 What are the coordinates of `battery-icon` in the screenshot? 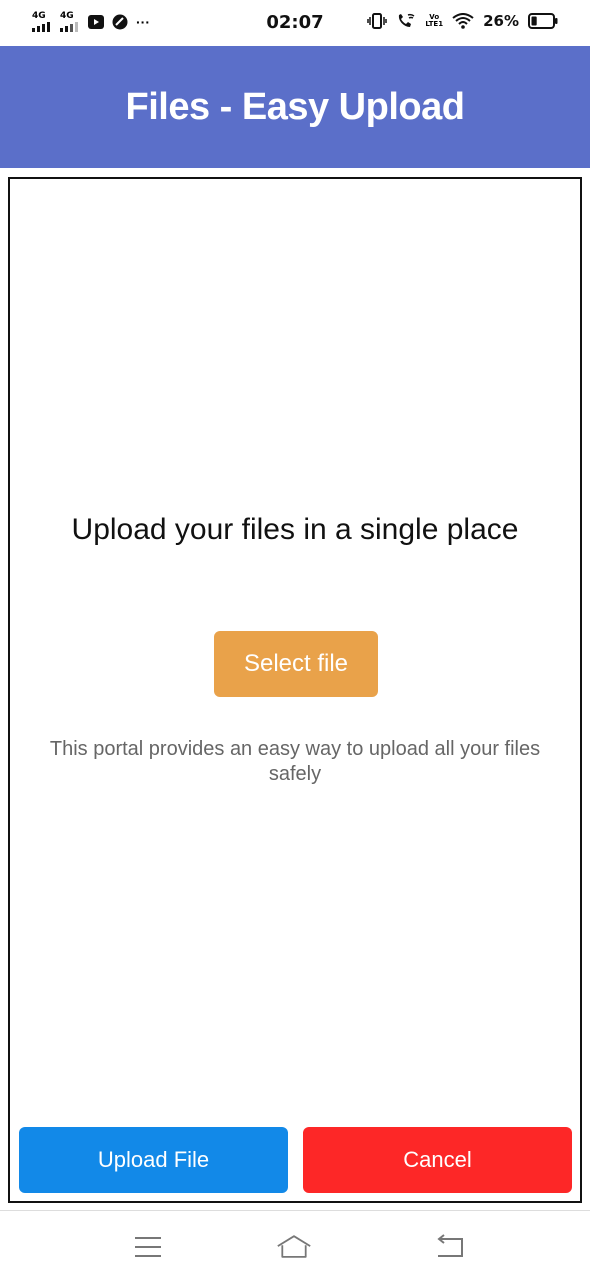 It's located at (543, 21).